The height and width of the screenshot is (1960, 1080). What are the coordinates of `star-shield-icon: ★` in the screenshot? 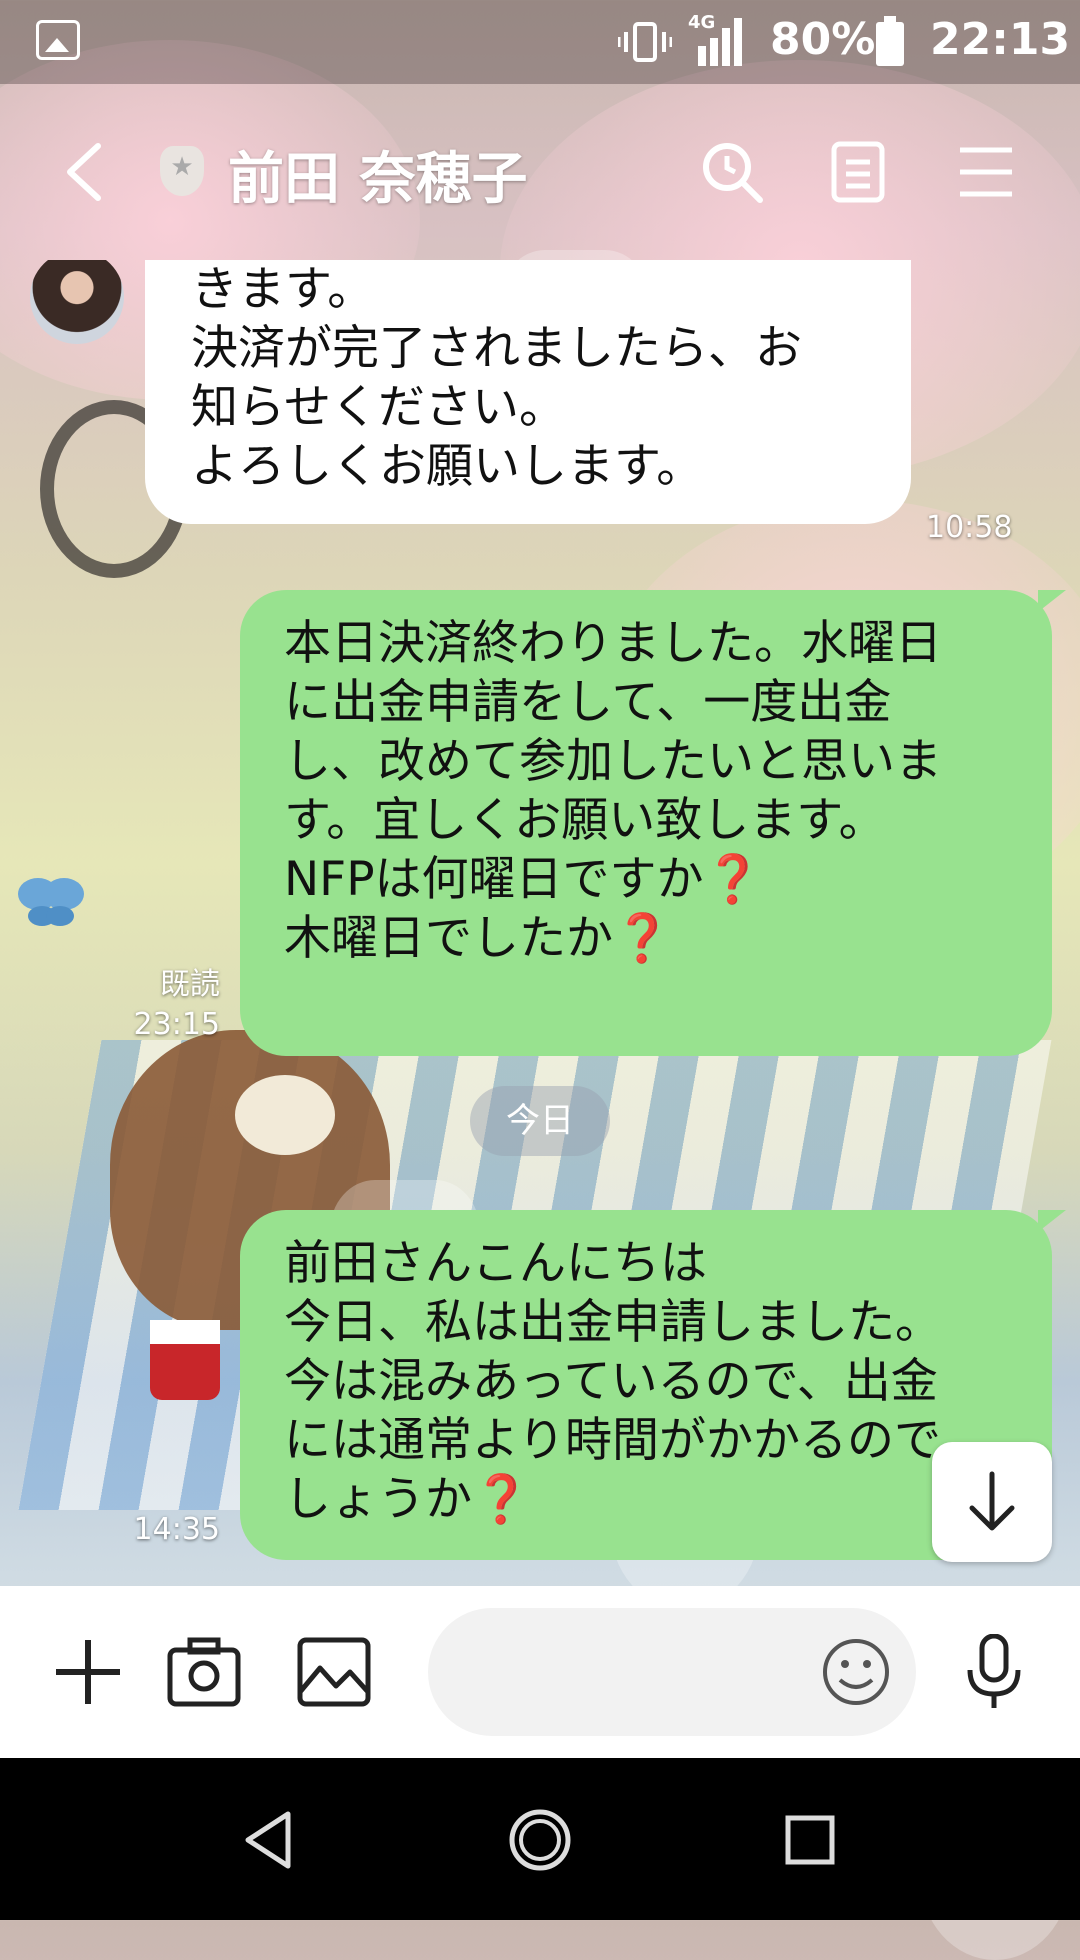 It's located at (182, 171).